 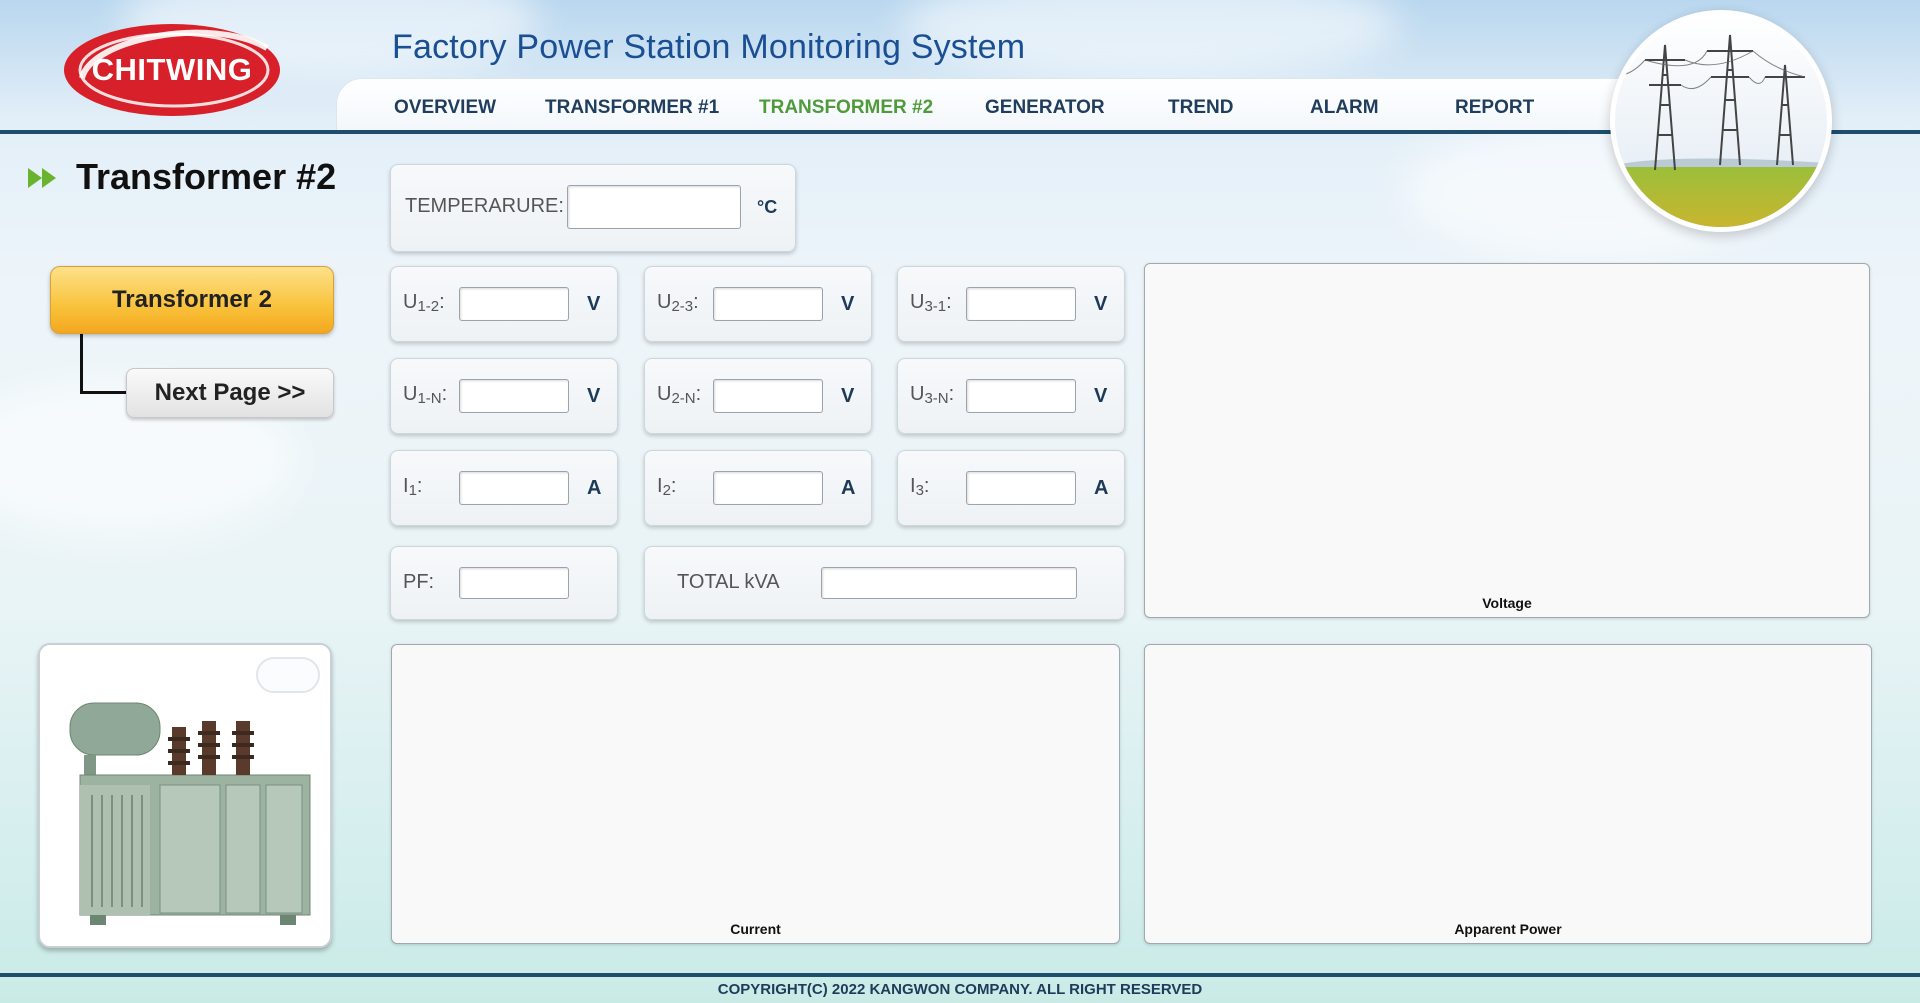 I want to click on power-tower-image, so click(x=1721, y=121).